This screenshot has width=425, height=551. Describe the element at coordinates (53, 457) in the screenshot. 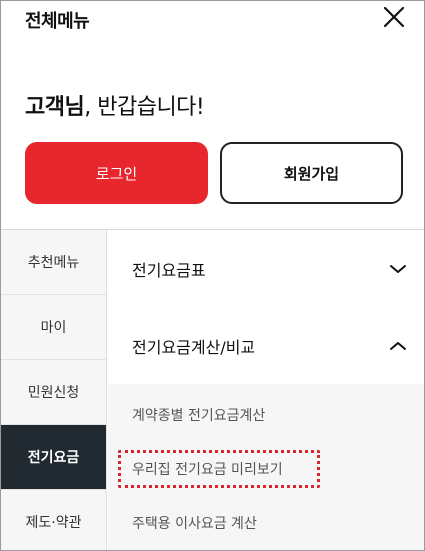

I see `sidebar-item-electricity-rate: 전기요금` at that location.